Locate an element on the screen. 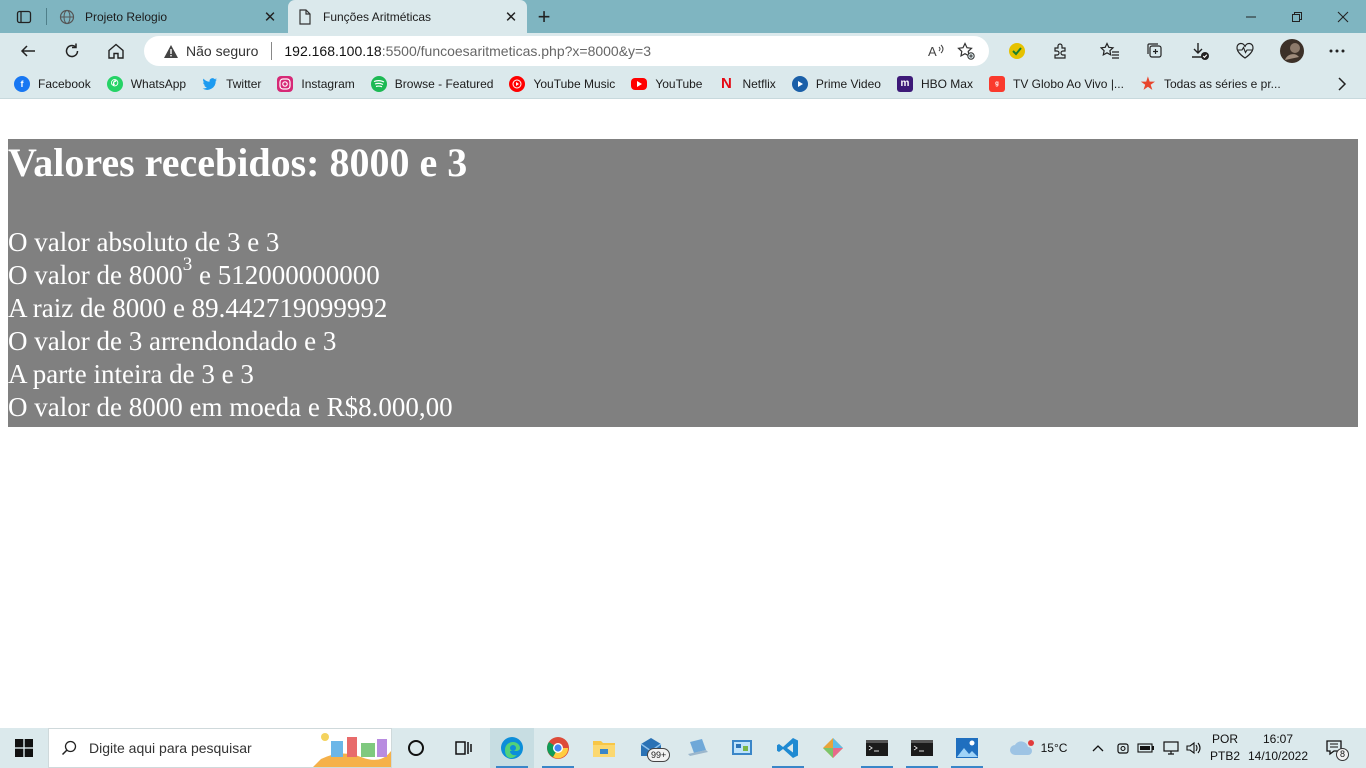 The height and width of the screenshot is (768, 1366). restore-button is located at coordinates (1297, 16).